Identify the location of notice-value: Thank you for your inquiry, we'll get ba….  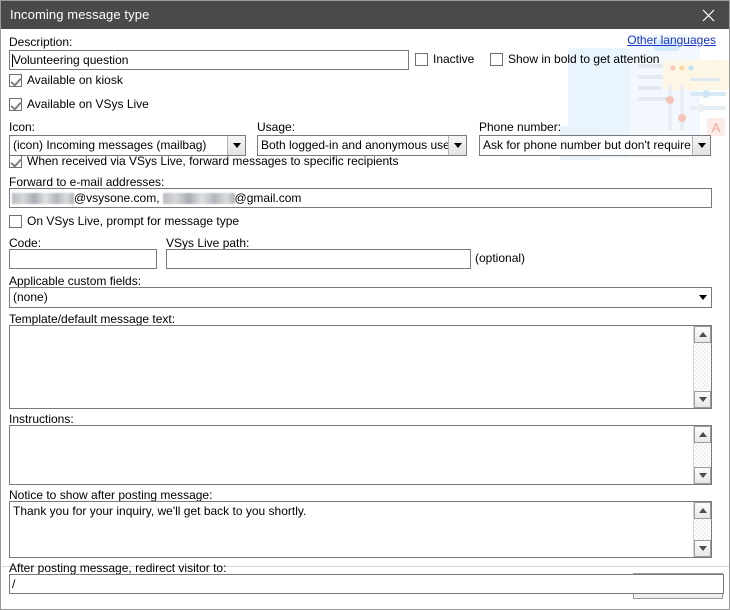
(160, 511).